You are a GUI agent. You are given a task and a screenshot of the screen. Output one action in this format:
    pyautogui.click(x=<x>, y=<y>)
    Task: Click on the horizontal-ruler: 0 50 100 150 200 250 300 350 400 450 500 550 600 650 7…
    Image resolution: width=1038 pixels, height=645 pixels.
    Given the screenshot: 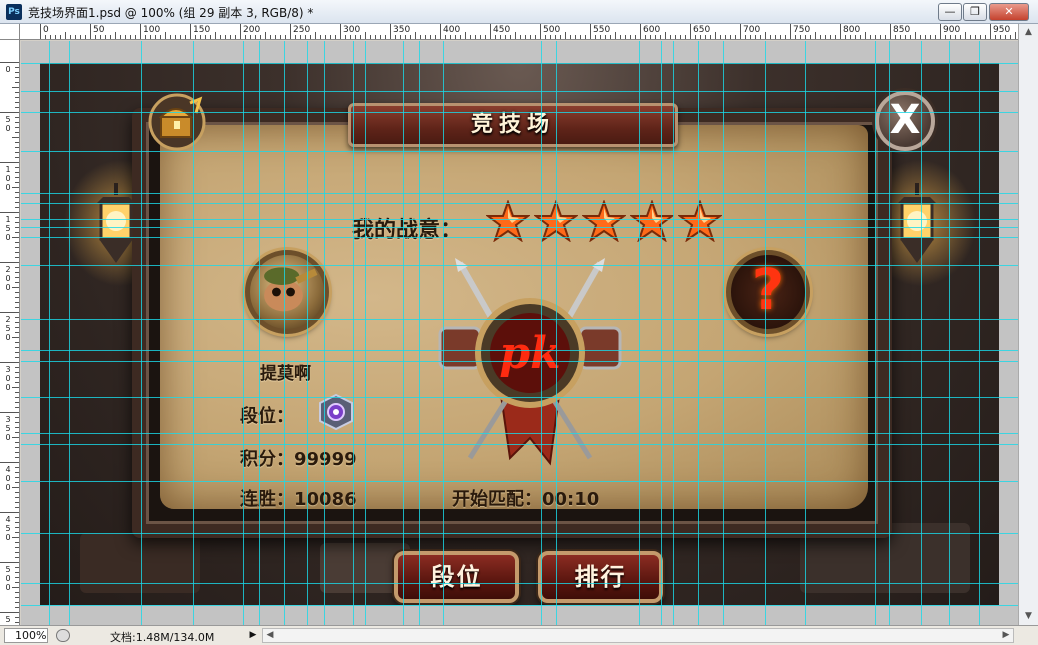 What is the action you would take?
    pyautogui.click(x=520, y=32)
    